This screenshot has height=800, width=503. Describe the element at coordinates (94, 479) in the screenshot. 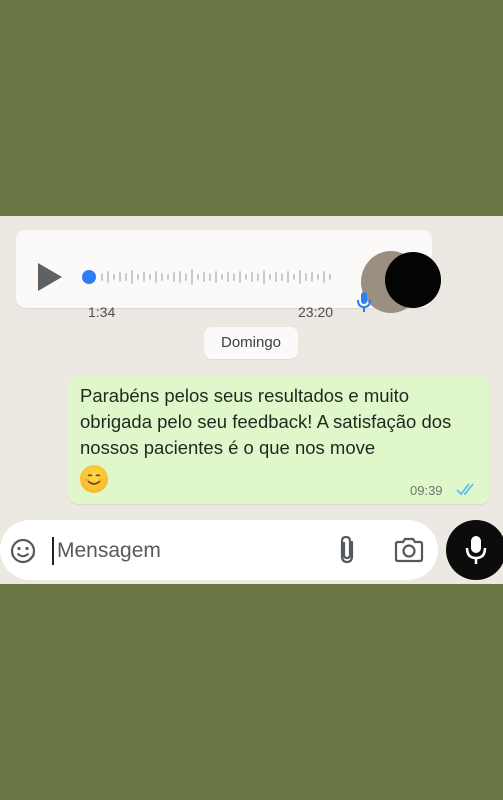

I see `smiling-face-emoji-face` at that location.